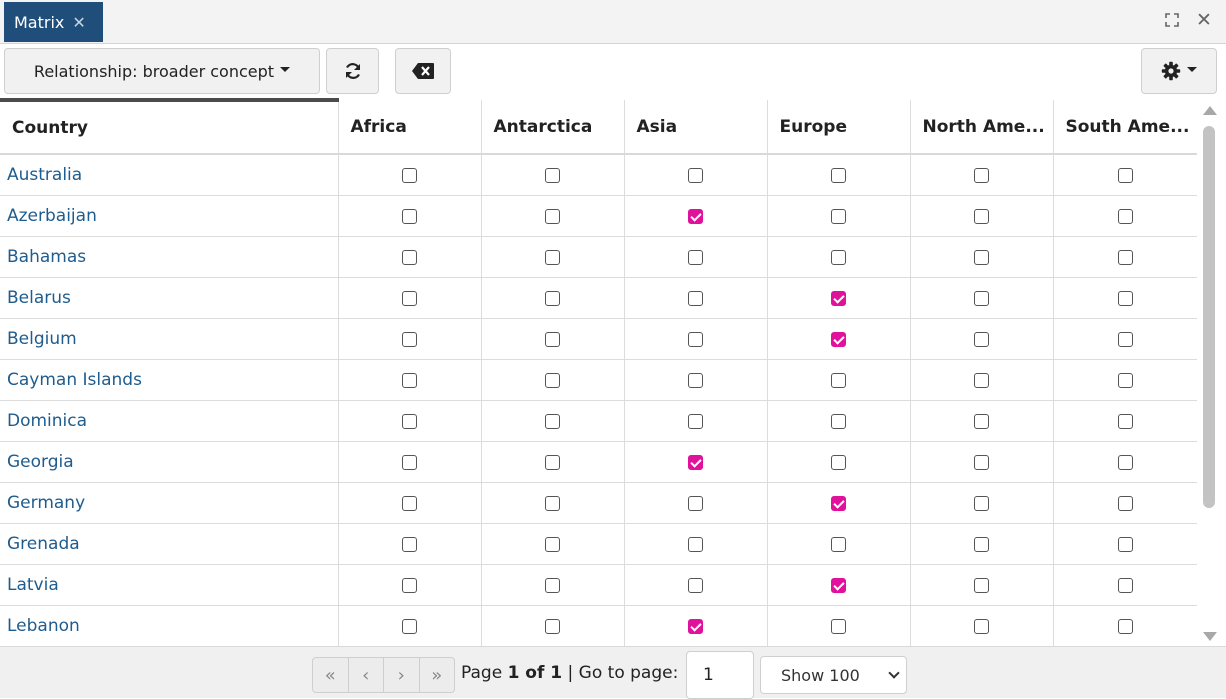 The height and width of the screenshot is (699, 1226). What do you see at coordinates (78, 22) in the screenshot?
I see `tab-close-icon: ✕` at bounding box center [78, 22].